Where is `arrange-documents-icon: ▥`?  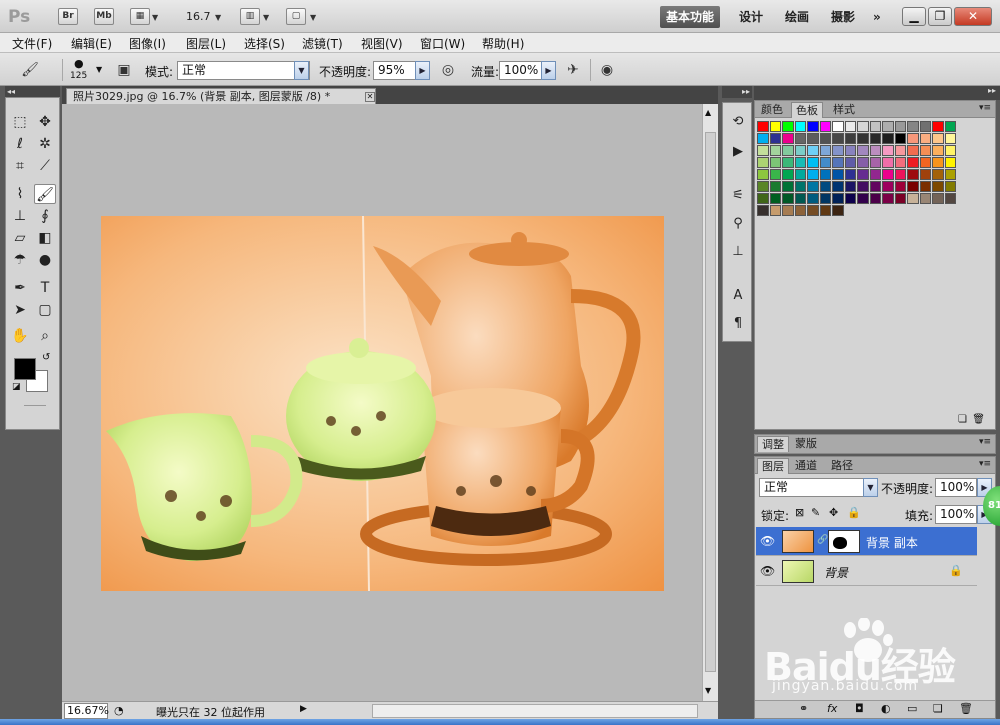
arrange-documents-icon: ▥ is located at coordinates (250, 16).